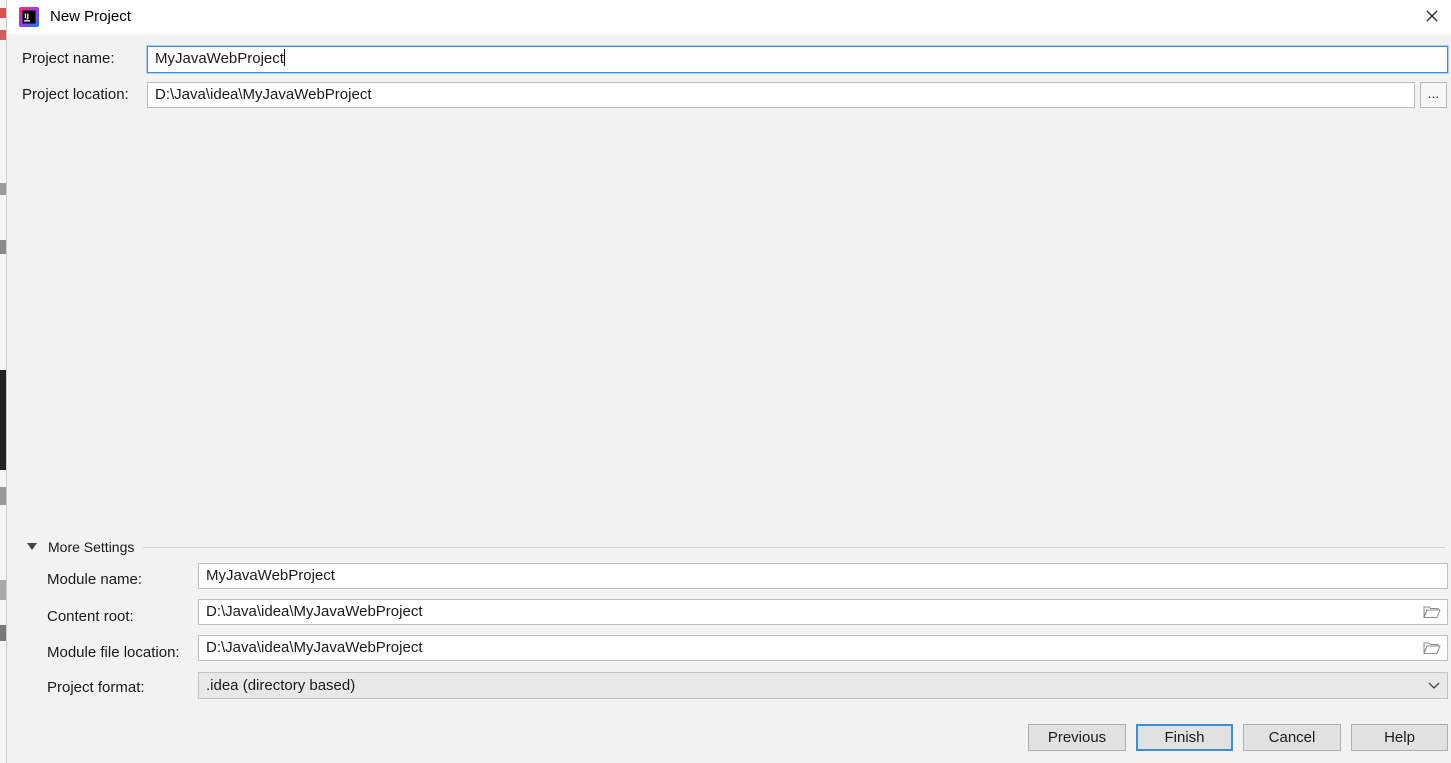 This screenshot has width=1451, height=763. I want to click on project-format-select: .idea (directory based), so click(823, 685).